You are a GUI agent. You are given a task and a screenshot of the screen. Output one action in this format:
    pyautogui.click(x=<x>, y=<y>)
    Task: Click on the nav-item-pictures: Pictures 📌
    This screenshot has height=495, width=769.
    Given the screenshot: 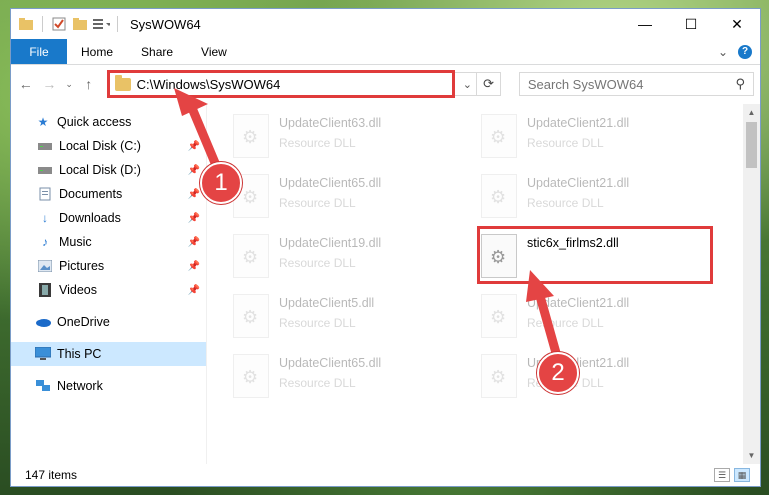 What is the action you would take?
    pyautogui.click(x=108, y=266)
    